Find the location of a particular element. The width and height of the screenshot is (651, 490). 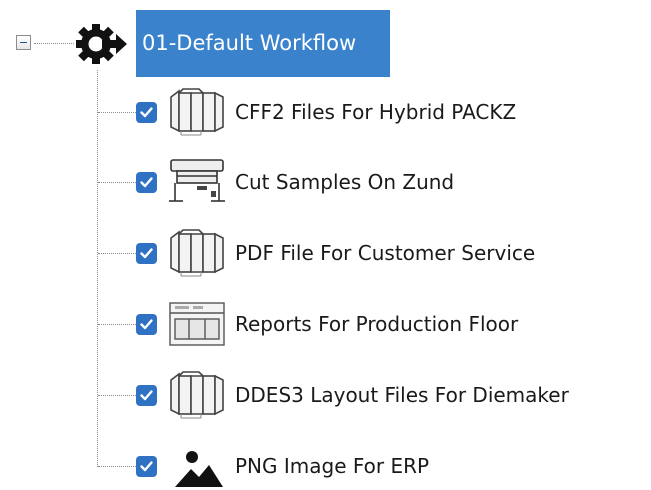

workflow-step-label: PNG Image For ERP is located at coordinates (332, 465).